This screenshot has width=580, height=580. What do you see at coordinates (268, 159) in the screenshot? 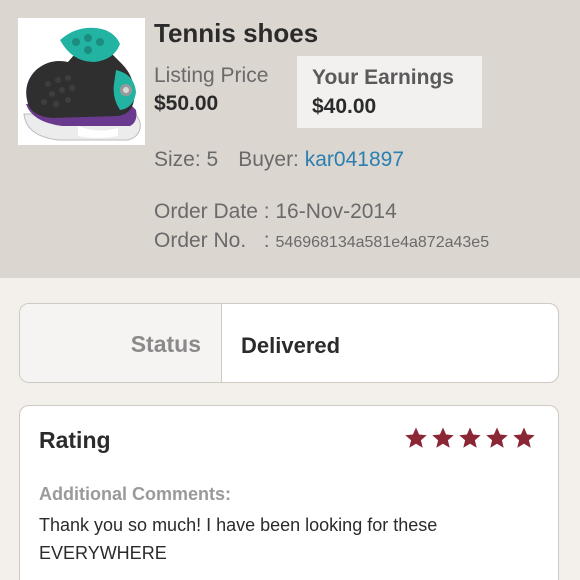
I see `buyer-label: Buyer:` at bounding box center [268, 159].